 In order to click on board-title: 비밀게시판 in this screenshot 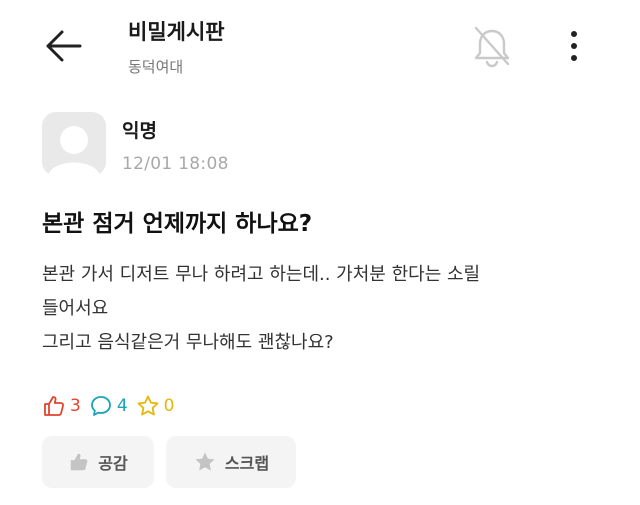, I will do `click(176, 32)`.